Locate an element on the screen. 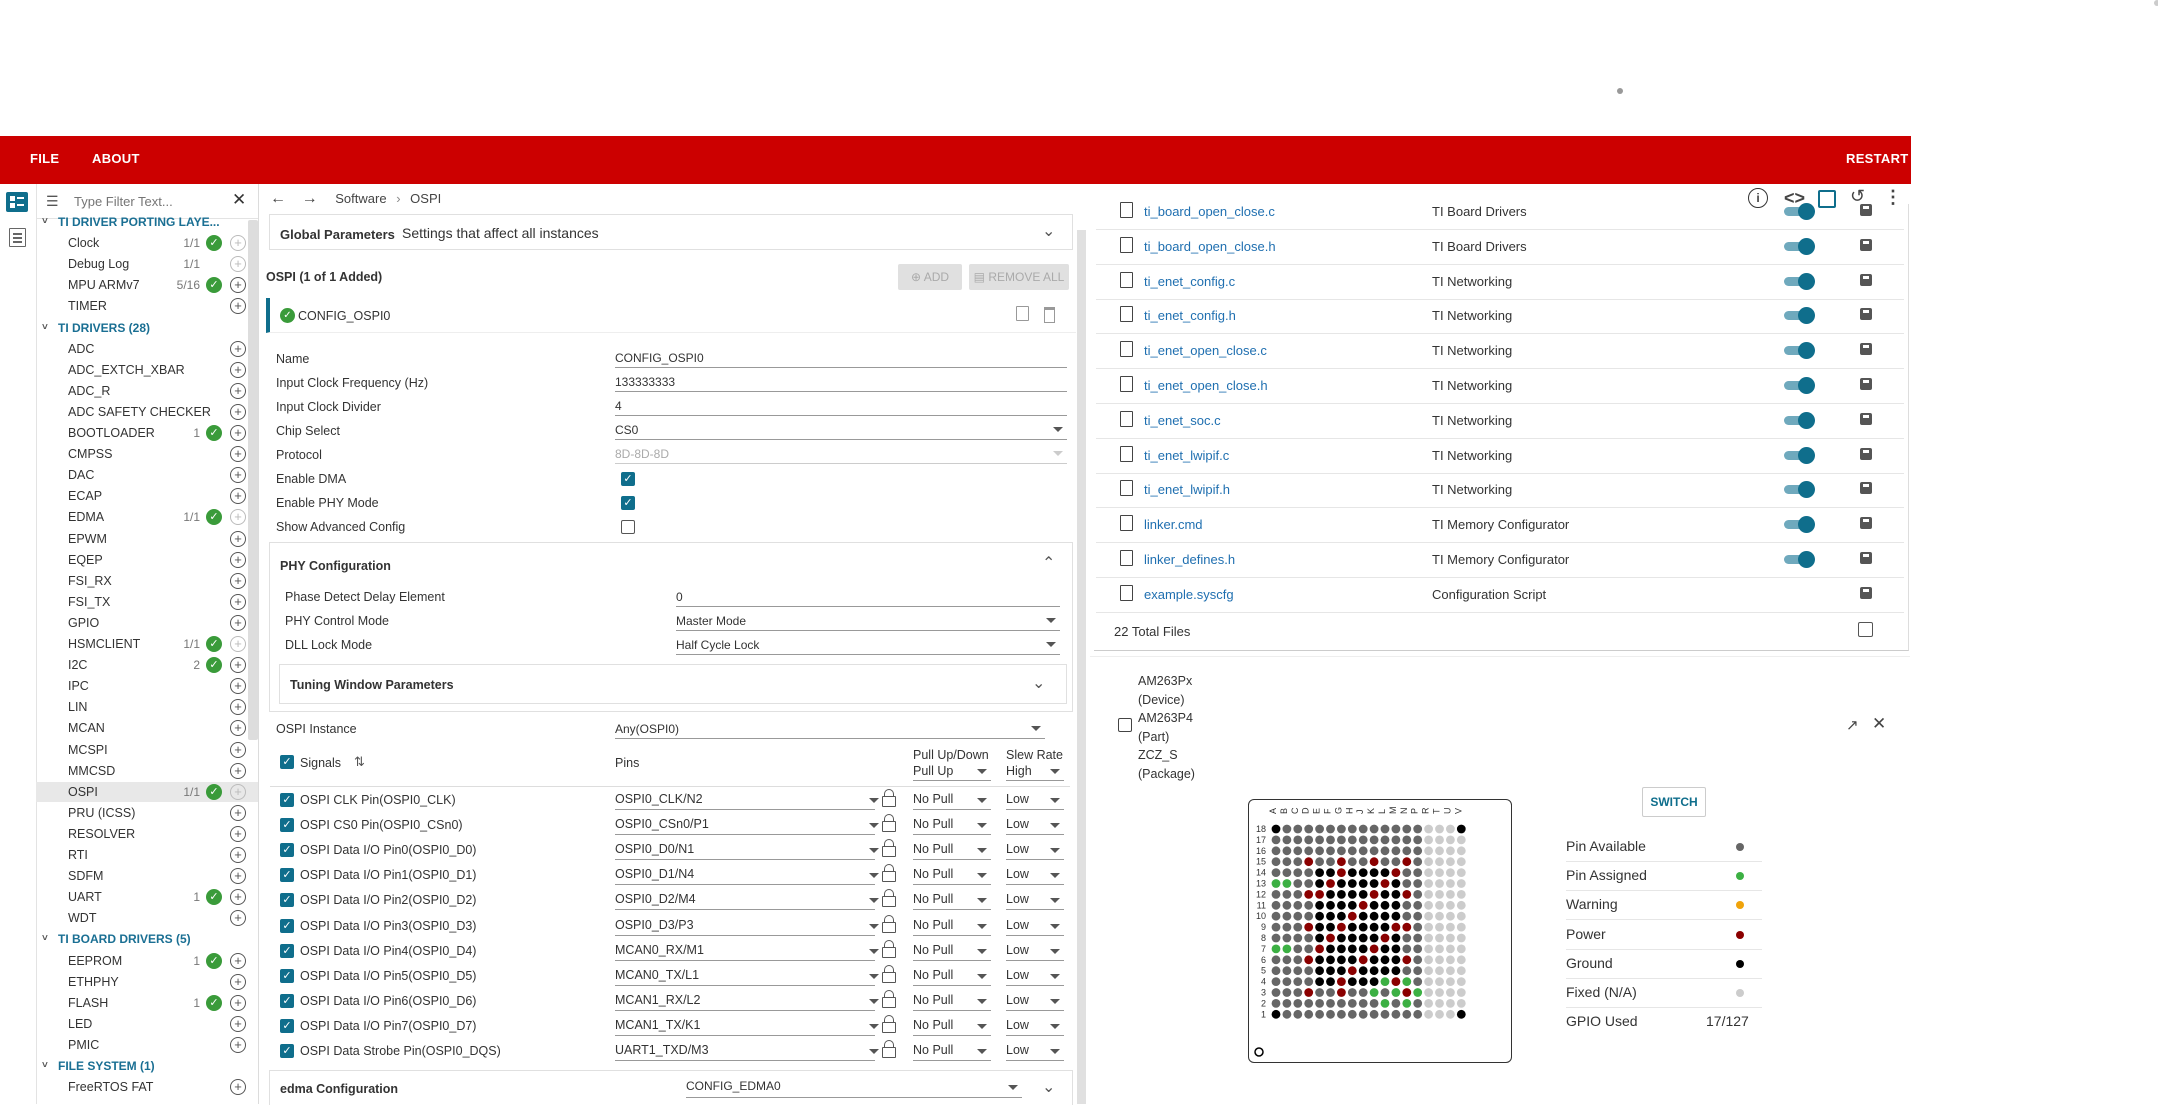 Image resolution: width=2158 pixels, height=1105 pixels. tree-item: MPU ARMv7 5/16 ✓ + is located at coordinates (147, 285).